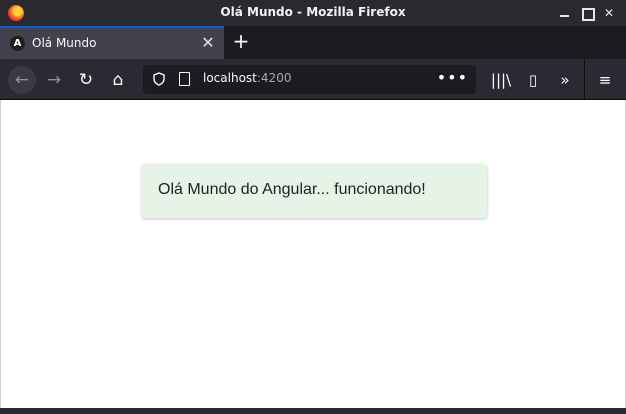 This screenshot has height=414, width=626. I want to click on url-port: :4200, so click(274, 78).